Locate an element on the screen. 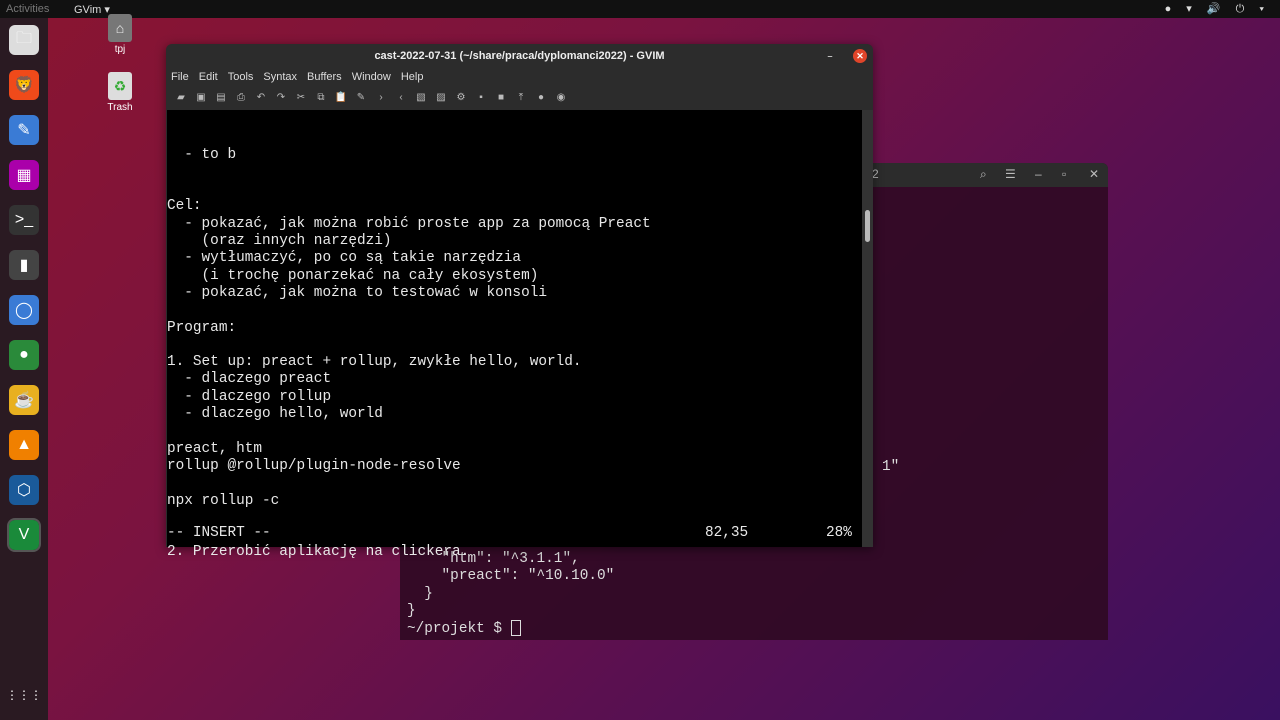  find-next-icon: › is located at coordinates (381, 97).